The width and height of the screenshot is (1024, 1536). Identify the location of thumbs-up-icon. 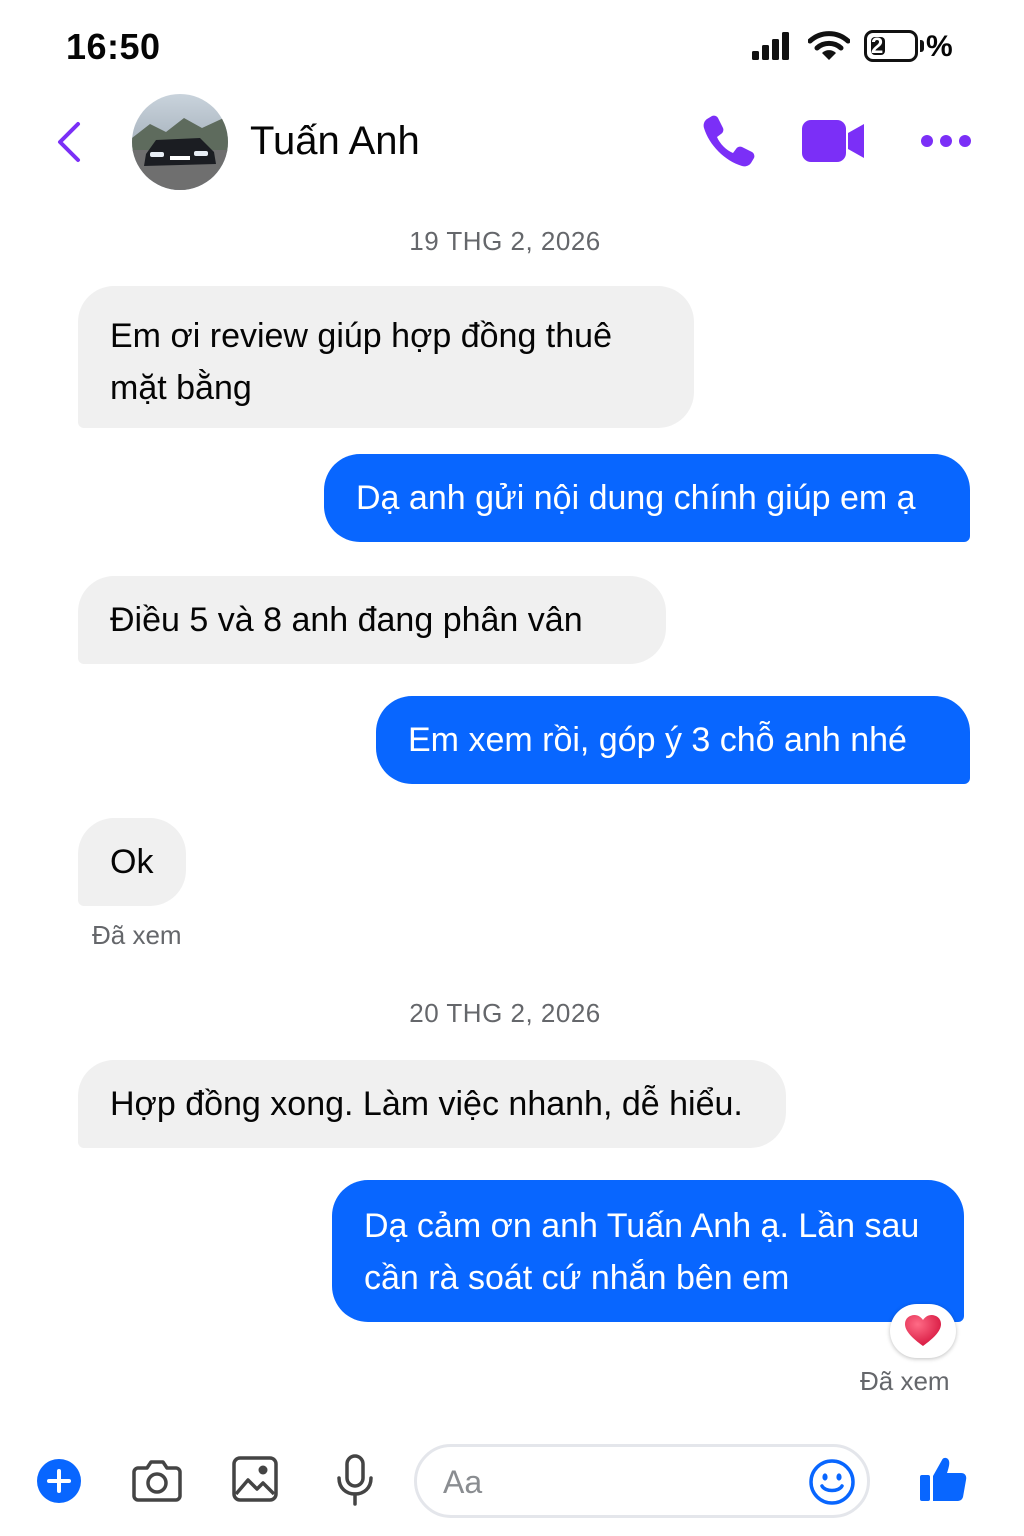
(943, 1479).